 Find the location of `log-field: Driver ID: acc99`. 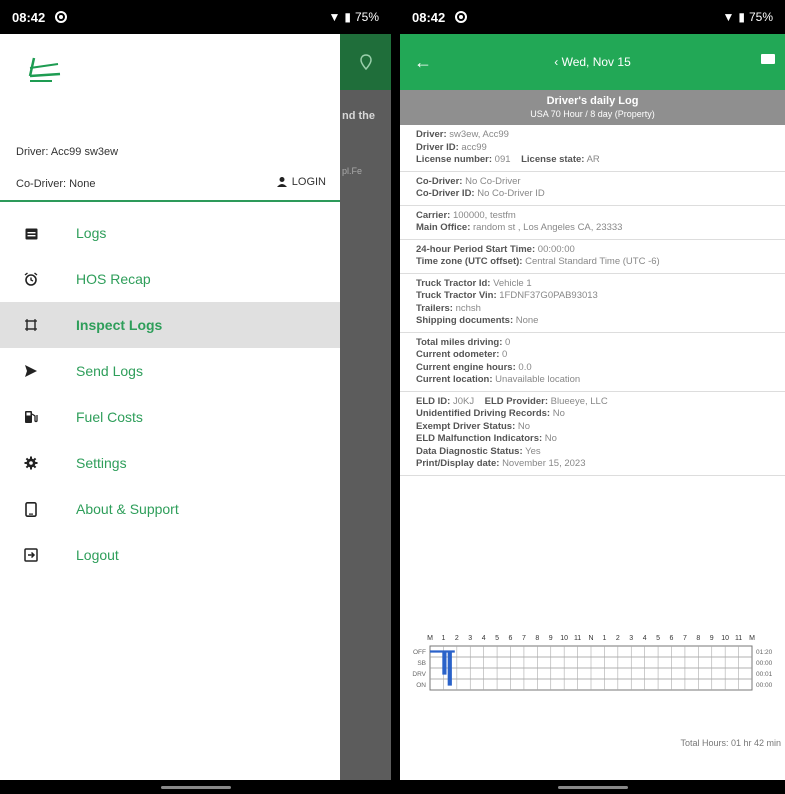

log-field: Driver ID: acc99 is located at coordinates (594, 148).